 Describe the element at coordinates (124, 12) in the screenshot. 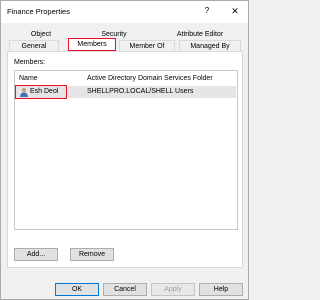

I see `title-bar: Finance Properties ? ✕` at that location.